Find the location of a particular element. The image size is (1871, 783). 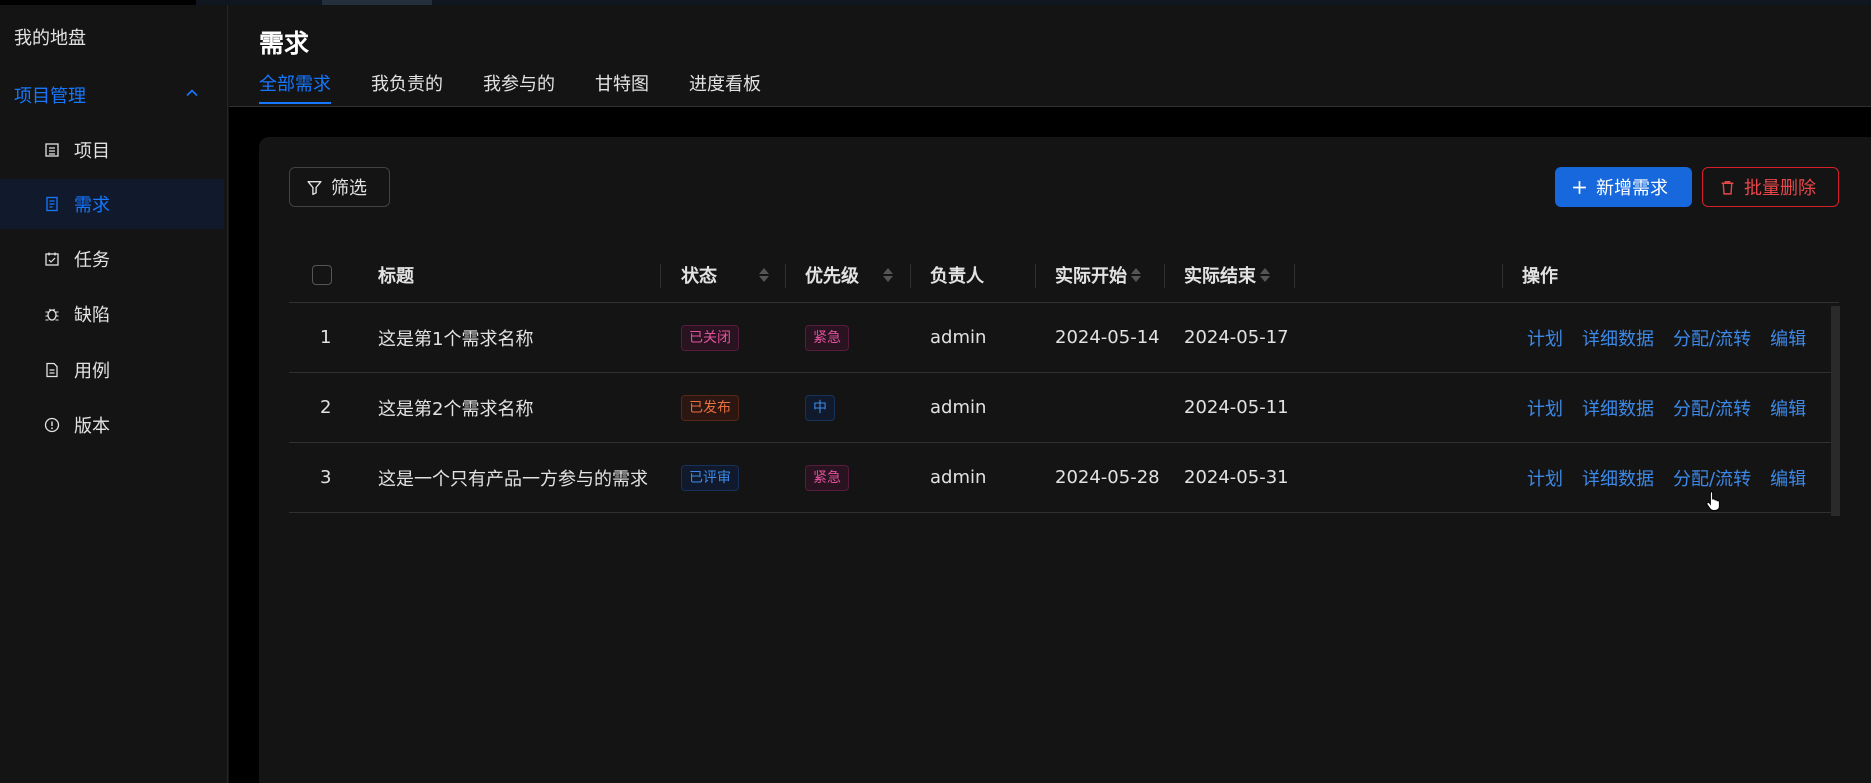

column-header-priority-label: 优先级 is located at coordinates (832, 276).